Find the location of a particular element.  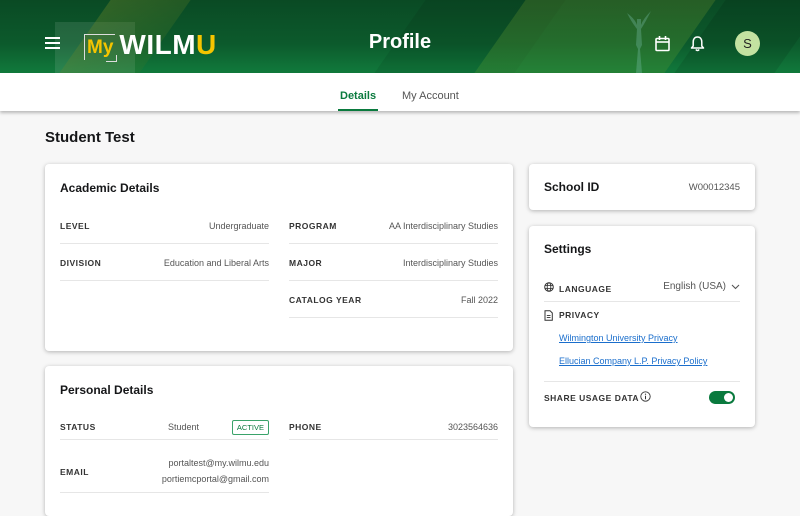

school-id-label: School ID is located at coordinates (572, 187).